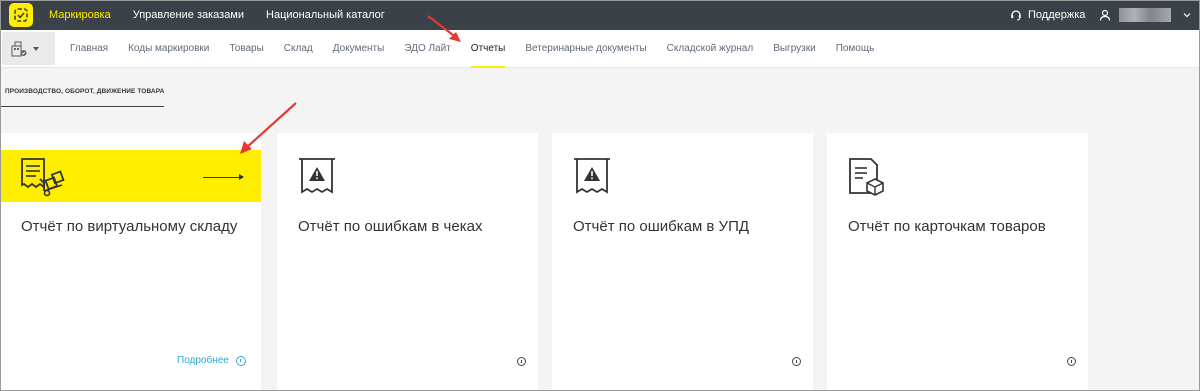 The width and height of the screenshot is (1200, 391). I want to click on section-tab-underline, so click(82, 106).